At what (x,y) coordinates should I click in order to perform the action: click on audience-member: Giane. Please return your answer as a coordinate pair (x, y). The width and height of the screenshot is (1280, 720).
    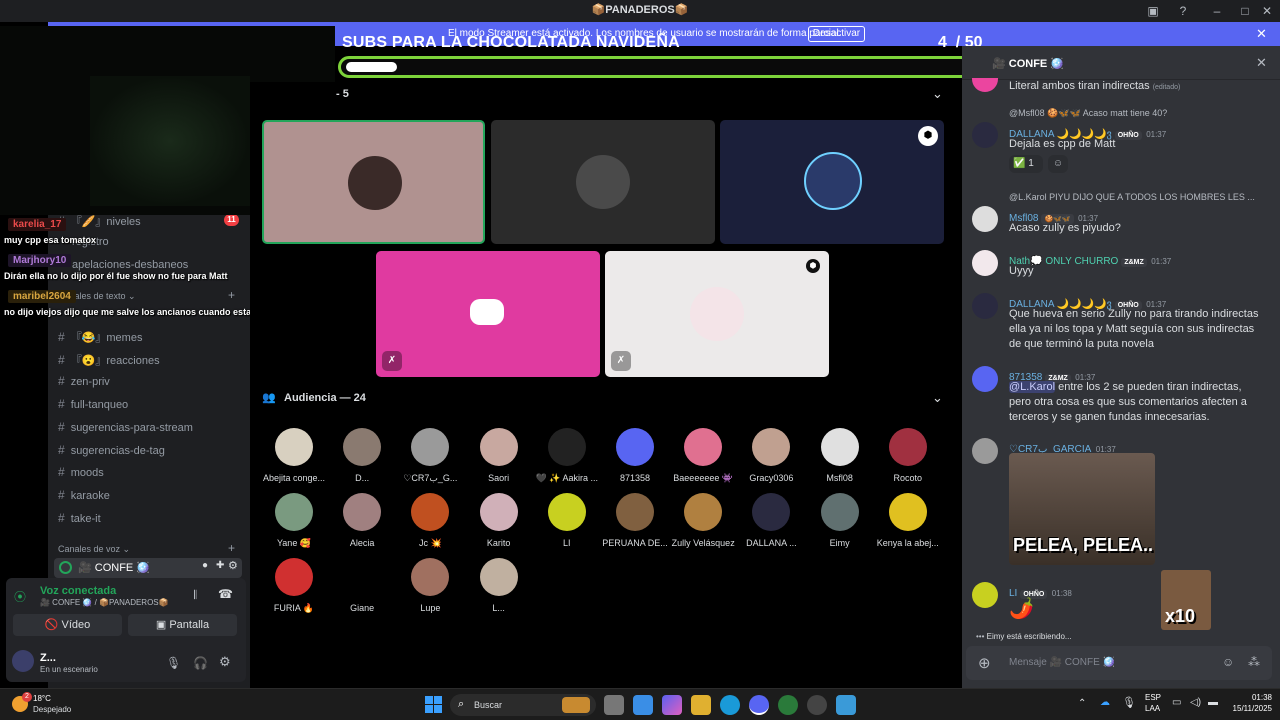
    Looking at the image, I should click on (362, 585).